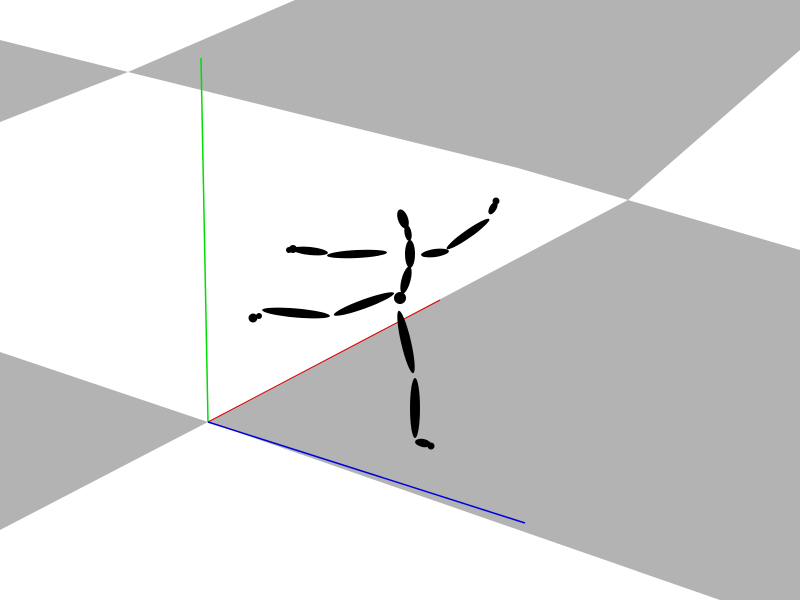 This screenshot has height=600, width=800. What do you see at coordinates (310, 251) in the screenshot?
I see `figure-left-forearm` at bounding box center [310, 251].